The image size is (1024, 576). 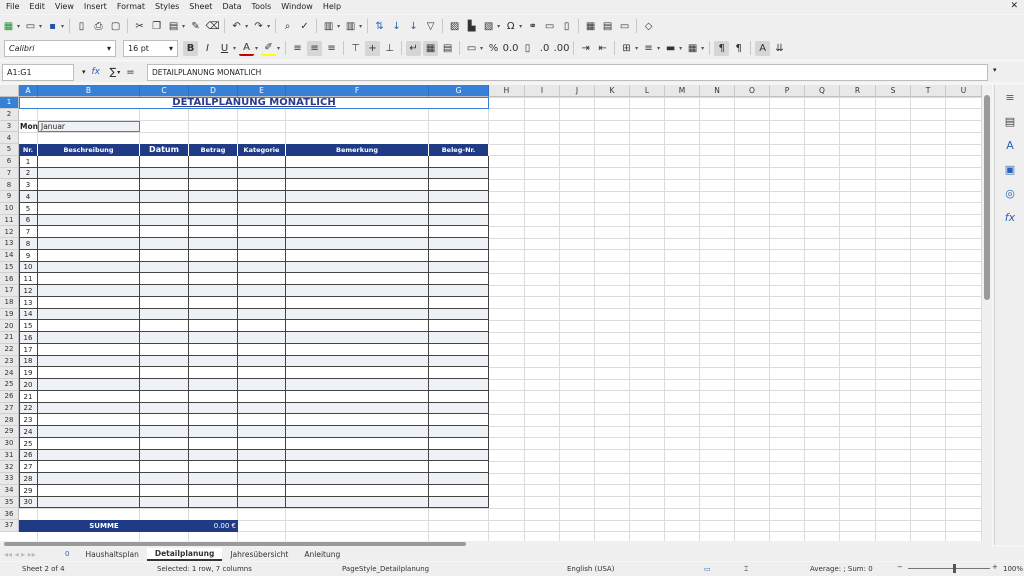 I want to click on row-header: 8, so click(x=9, y=185).